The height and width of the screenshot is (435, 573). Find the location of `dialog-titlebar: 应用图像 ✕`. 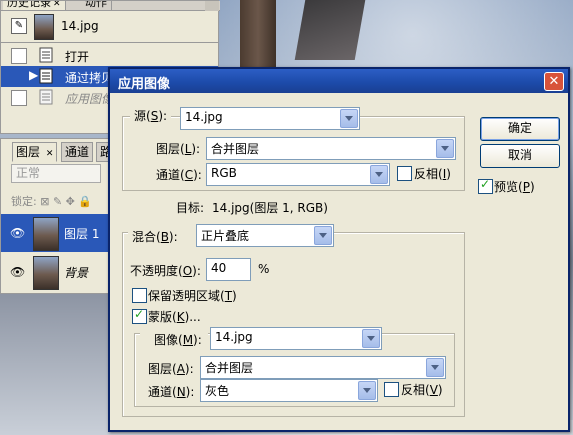

dialog-titlebar: 应用图像 ✕ is located at coordinates (339, 81).